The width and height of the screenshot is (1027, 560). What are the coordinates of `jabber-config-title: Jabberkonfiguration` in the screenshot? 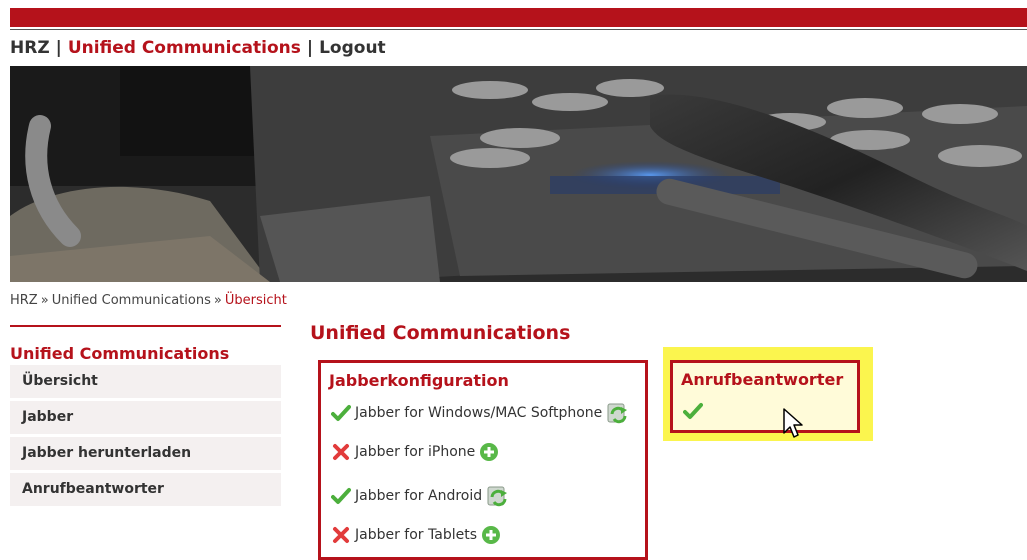 It's located at (419, 380).